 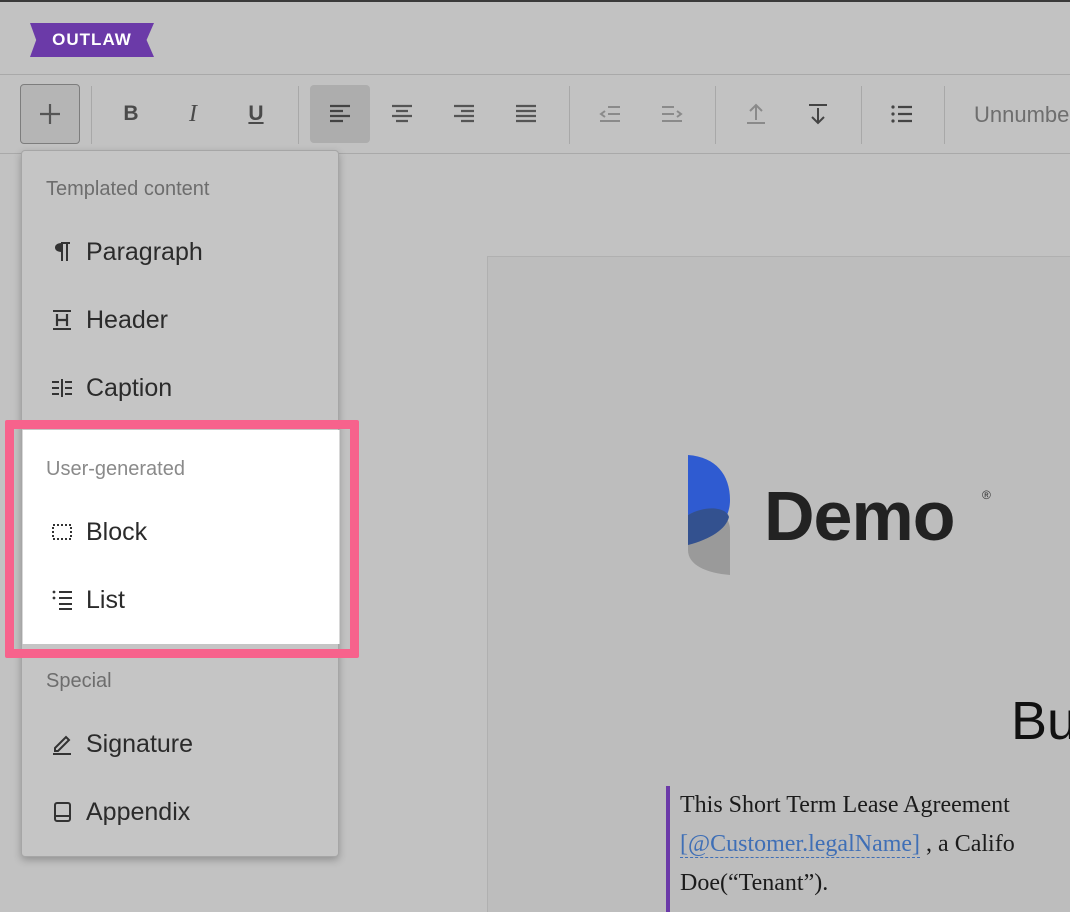 What do you see at coordinates (115, 469) in the screenshot?
I see `section-user-generated: User-generated` at bounding box center [115, 469].